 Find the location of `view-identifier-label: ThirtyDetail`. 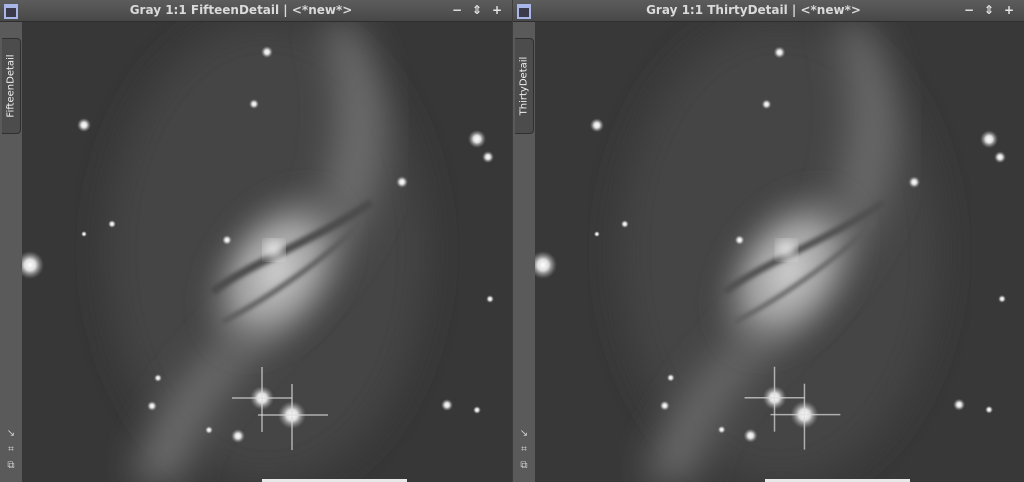

view-identifier-label: ThirtyDetail is located at coordinates (524, 86).